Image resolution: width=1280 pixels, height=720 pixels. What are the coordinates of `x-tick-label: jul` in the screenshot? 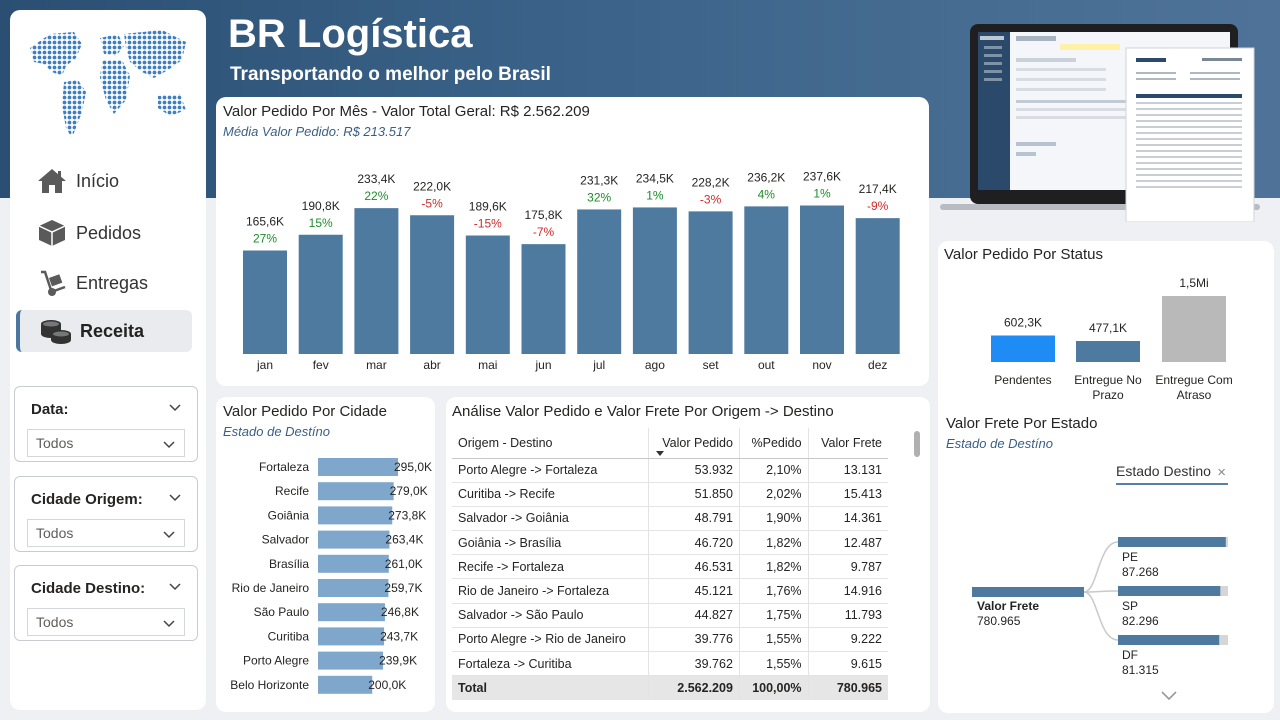 It's located at (598, 365).